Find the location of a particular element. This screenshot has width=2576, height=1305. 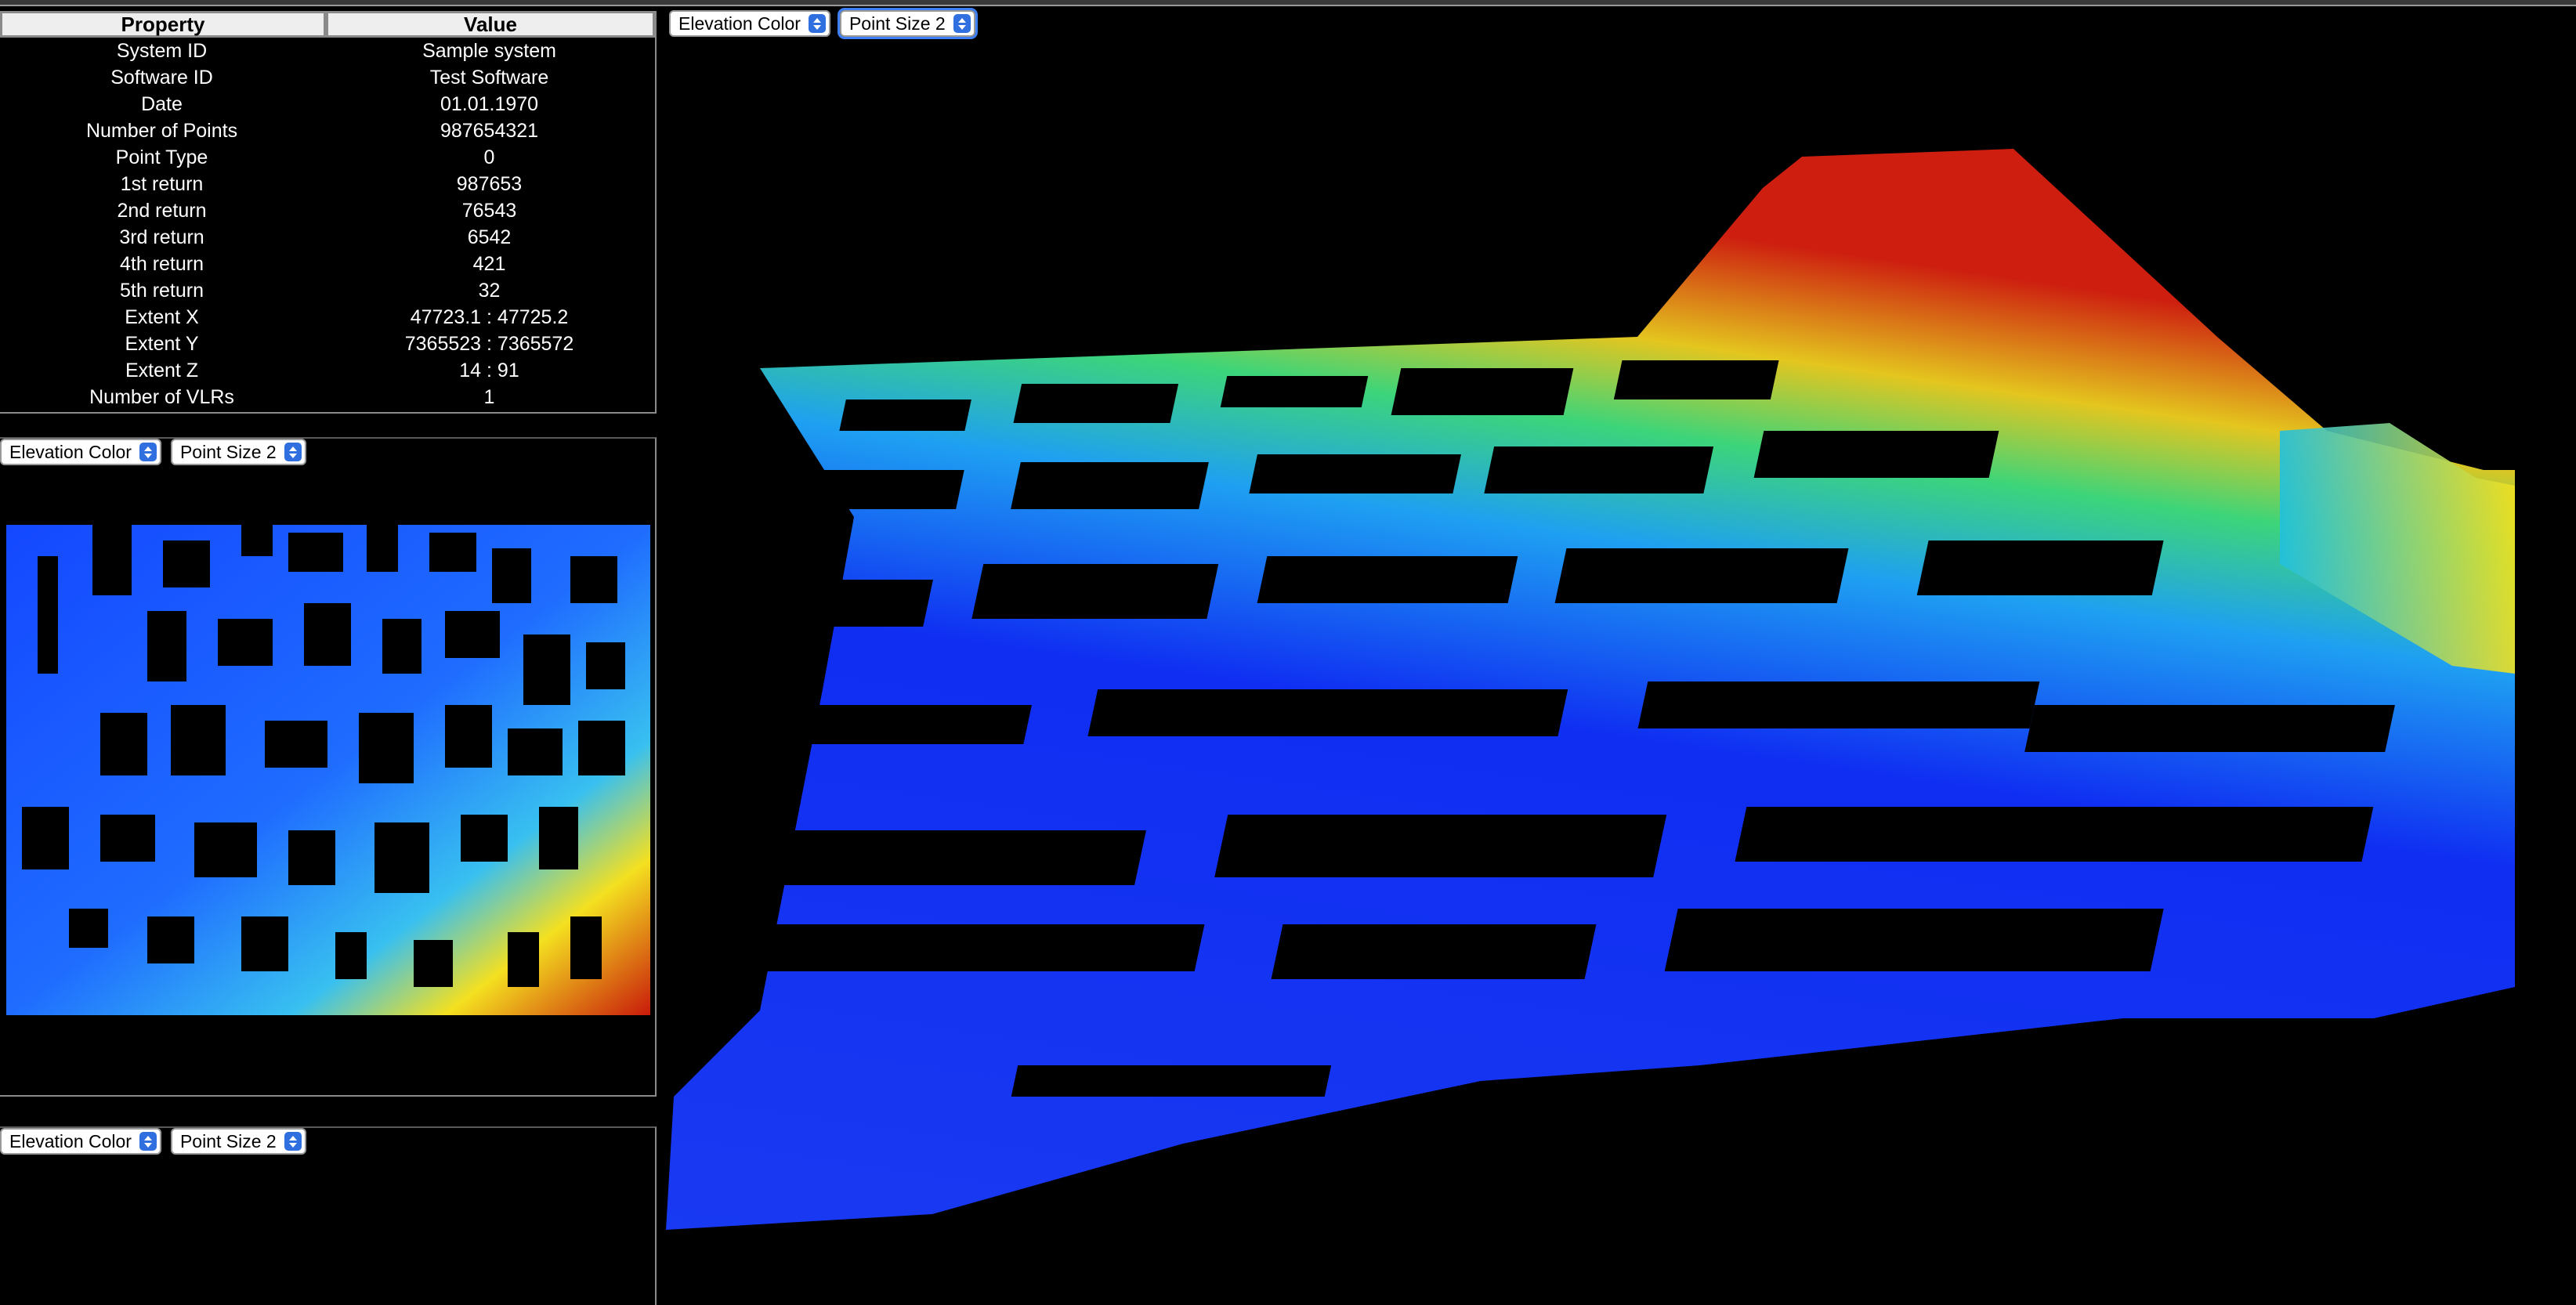

property-value: Sample system is located at coordinates (489, 50).